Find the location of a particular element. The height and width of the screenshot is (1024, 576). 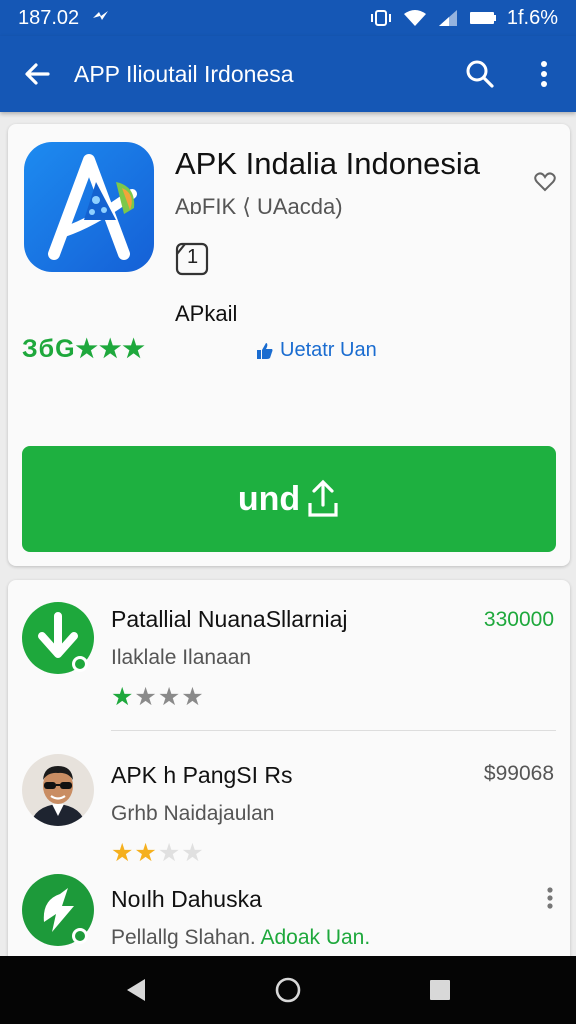

more-options-button is located at coordinates (544, 74).